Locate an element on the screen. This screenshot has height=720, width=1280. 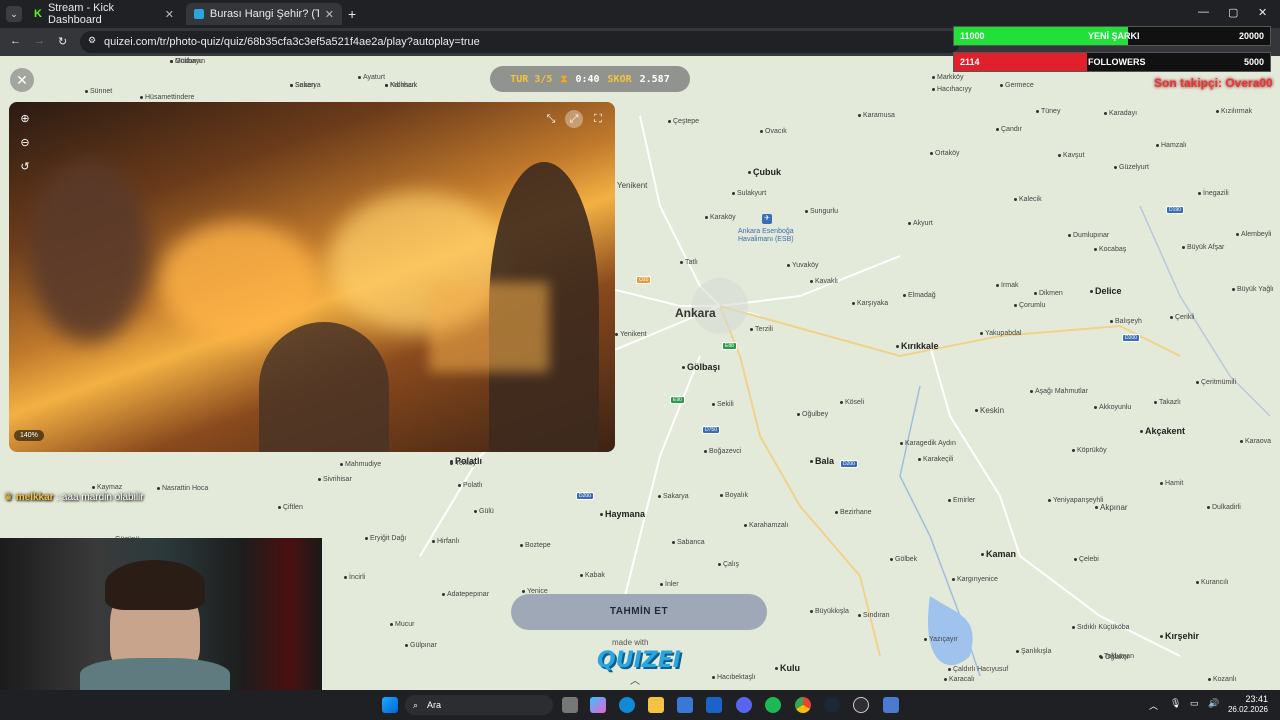
map-label-minor: Balışeyh is located at coordinates (1126, 321).